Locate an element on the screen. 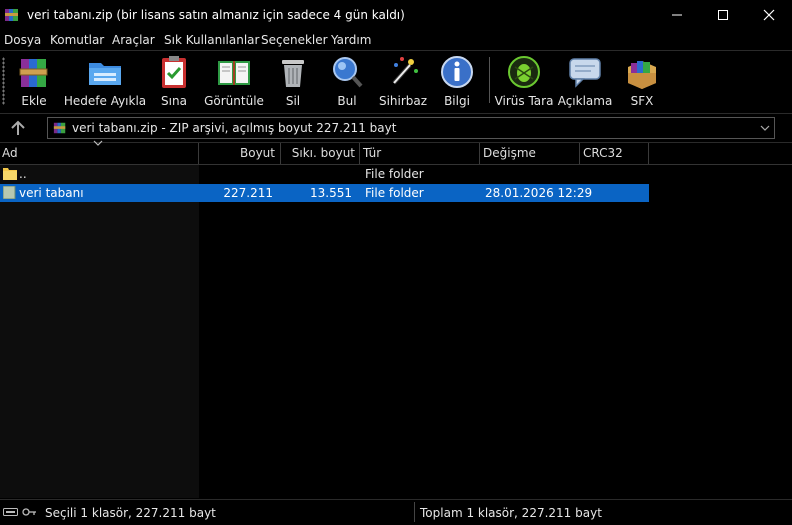 The width and height of the screenshot is (792, 525). close-button is located at coordinates (769, 15).